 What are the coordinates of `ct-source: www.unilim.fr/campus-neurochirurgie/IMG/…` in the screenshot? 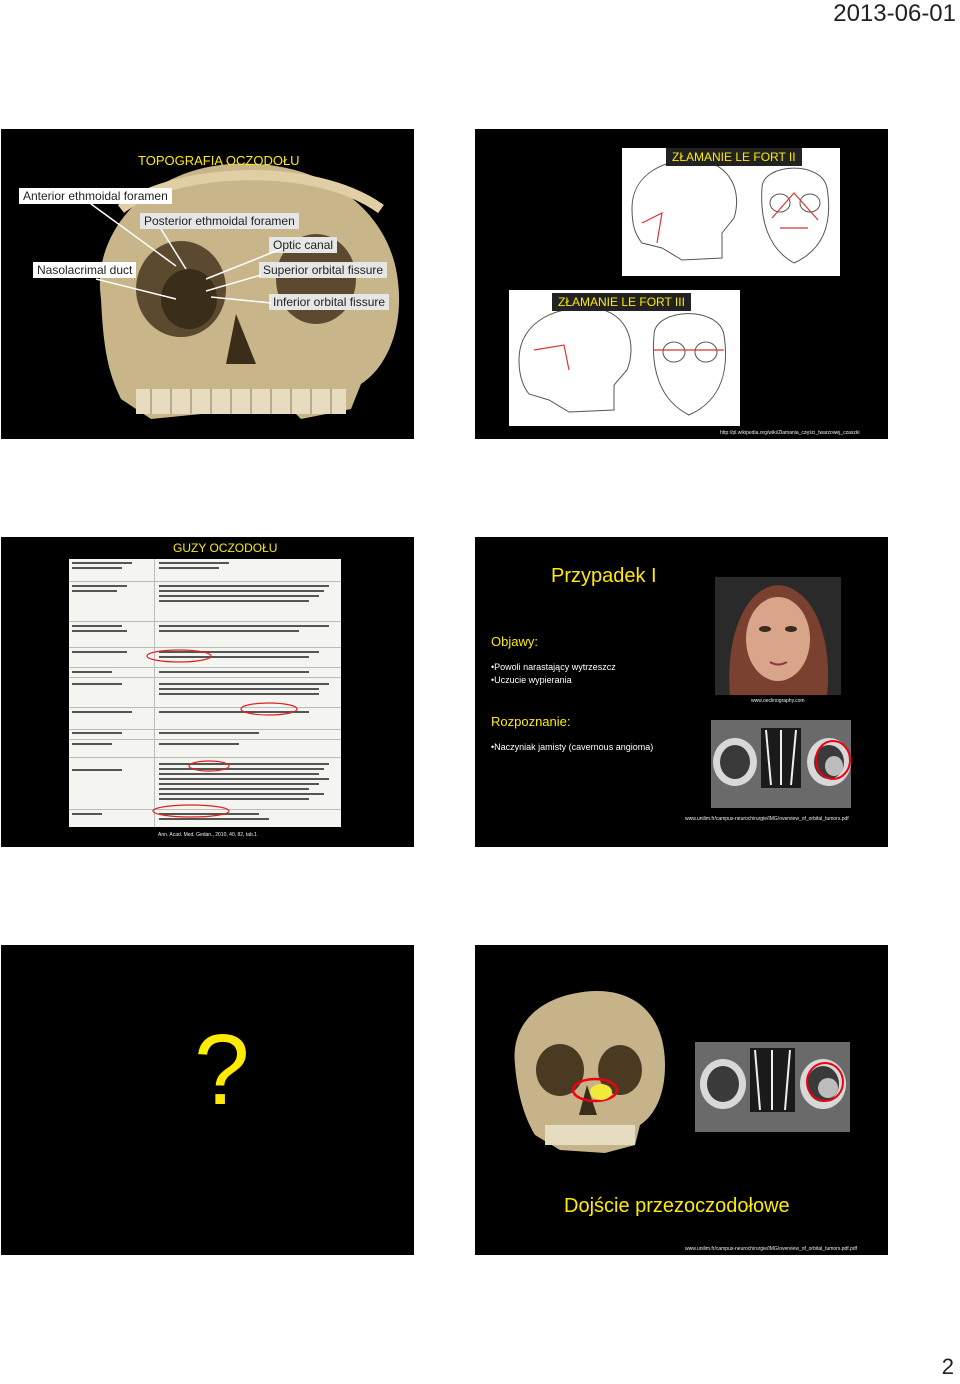 It's located at (767, 819).